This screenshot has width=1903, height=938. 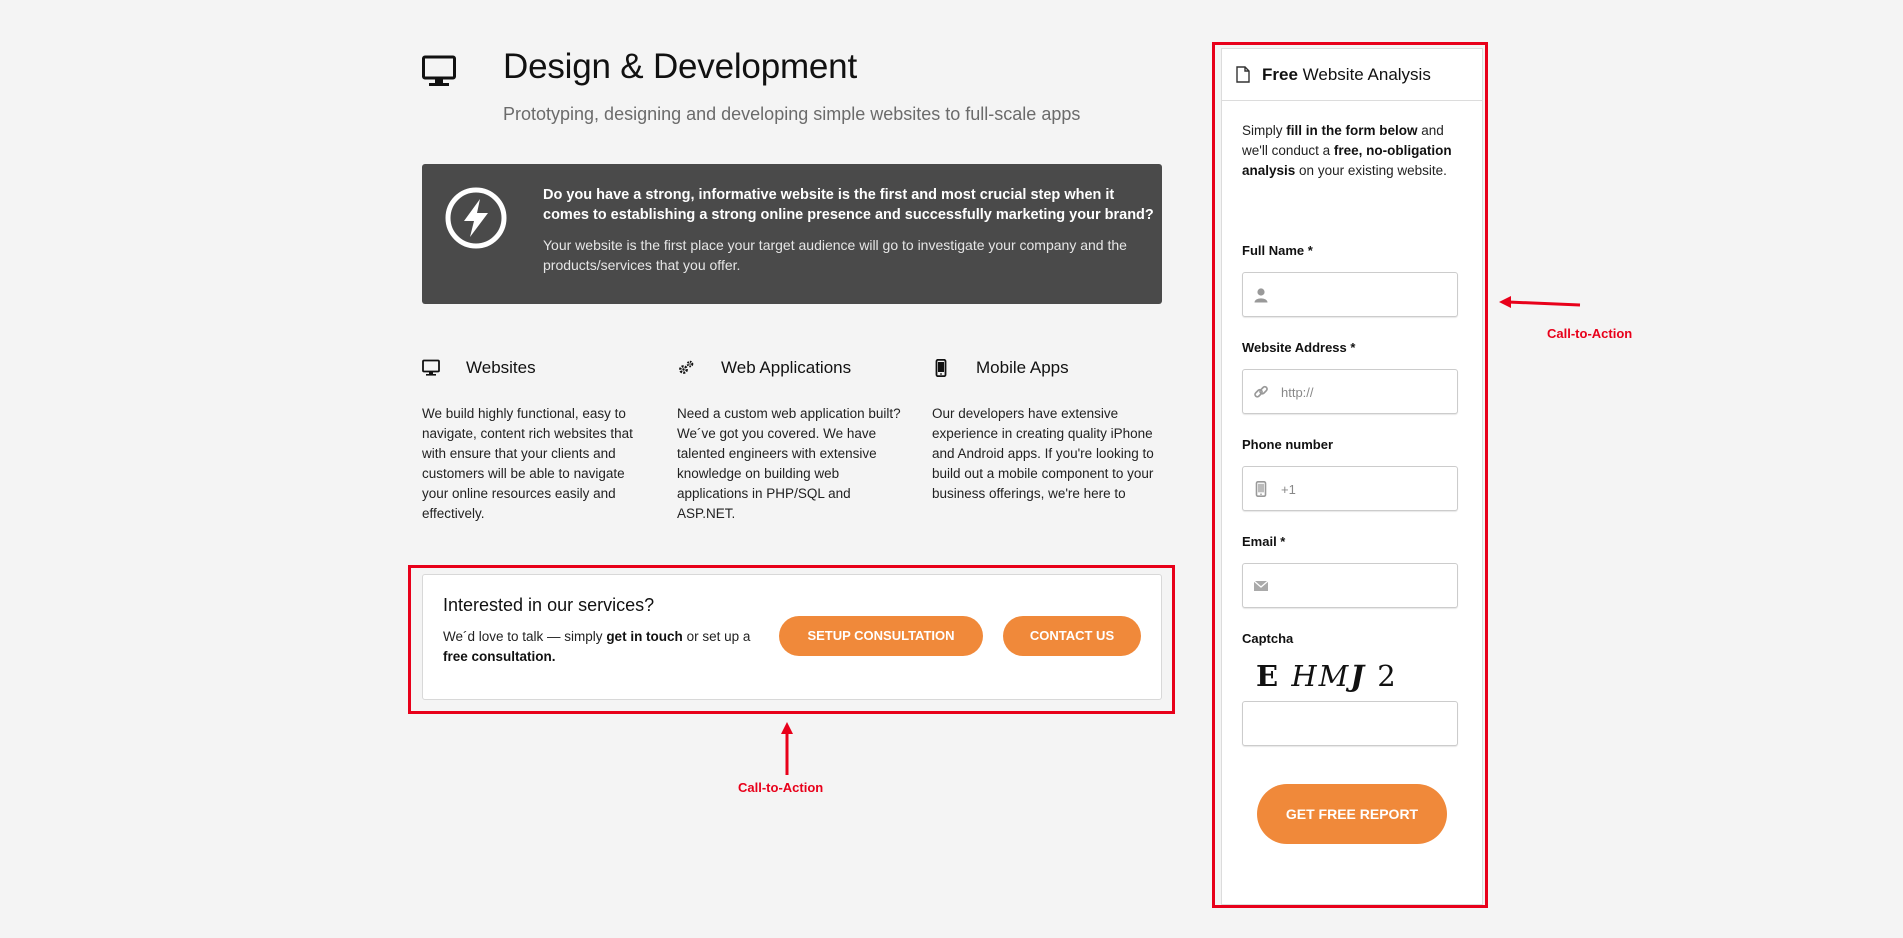 What do you see at coordinates (781, 787) in the screenshot?
I see `cta-annotation-label: Call-to-Action` at bounding box center [781, 787].